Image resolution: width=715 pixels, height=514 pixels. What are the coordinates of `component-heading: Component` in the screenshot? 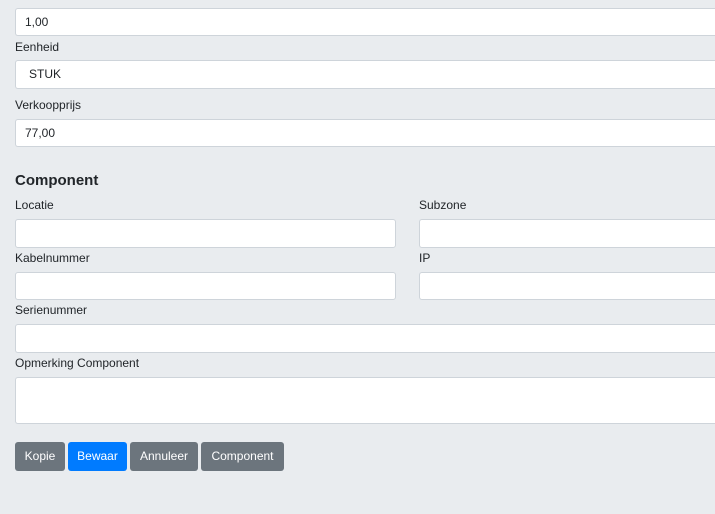 It's located at (57, 180).